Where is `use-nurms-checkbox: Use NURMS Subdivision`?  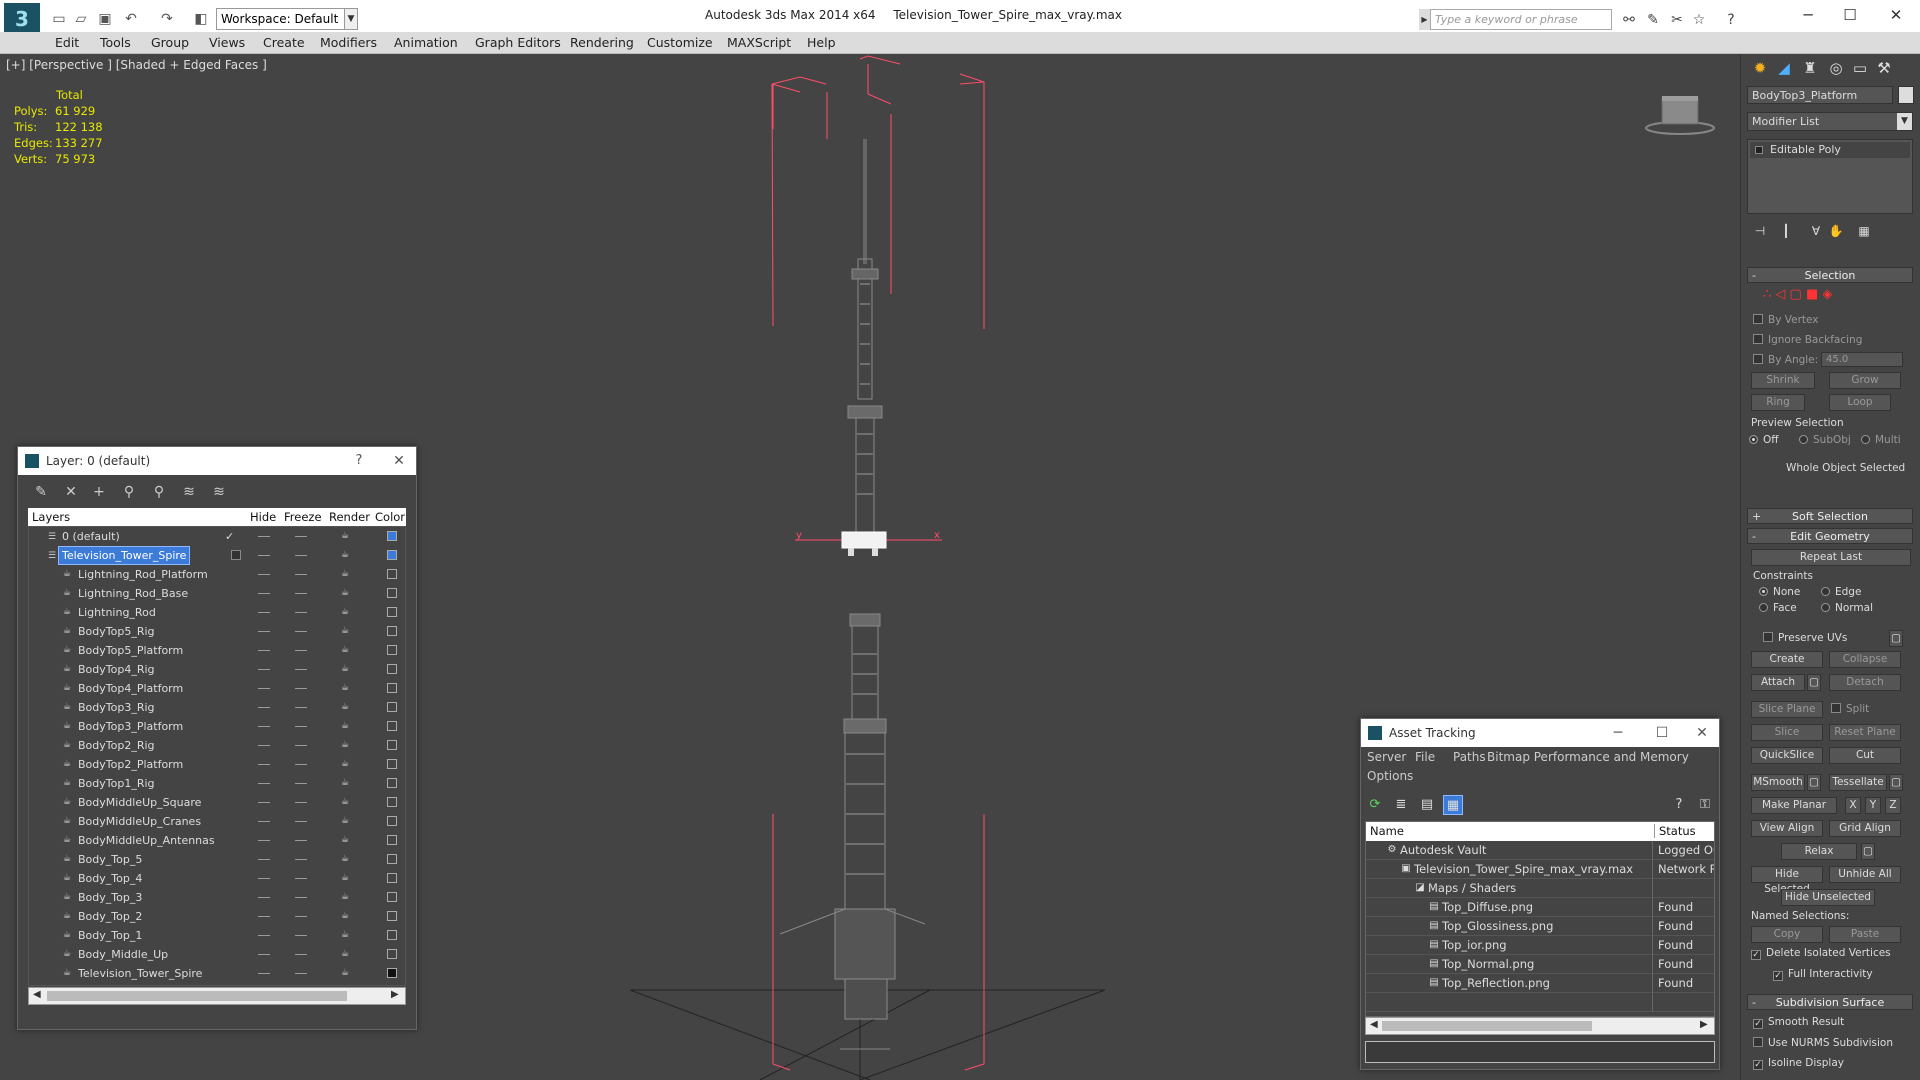 use-nurms-checkbox: Use NURMS Subdivision is located at coordinates (1823, 1043).